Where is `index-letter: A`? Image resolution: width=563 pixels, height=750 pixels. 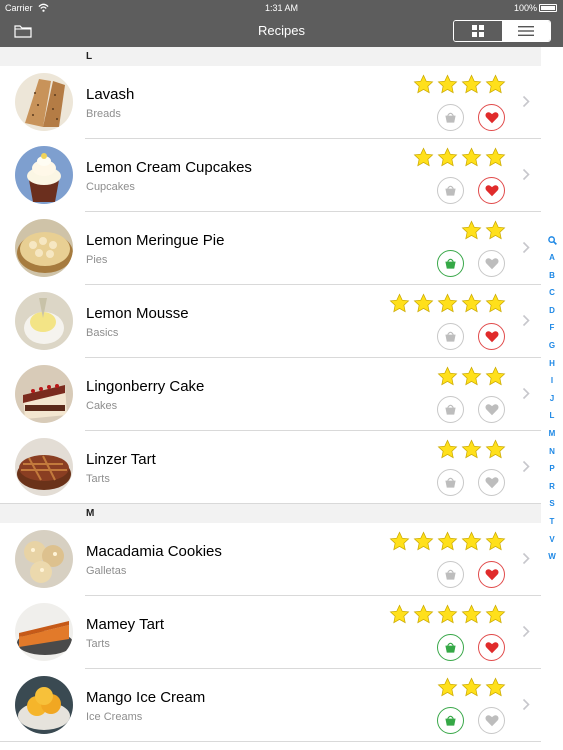
index-letter: A is located at coordinates (552, 258).